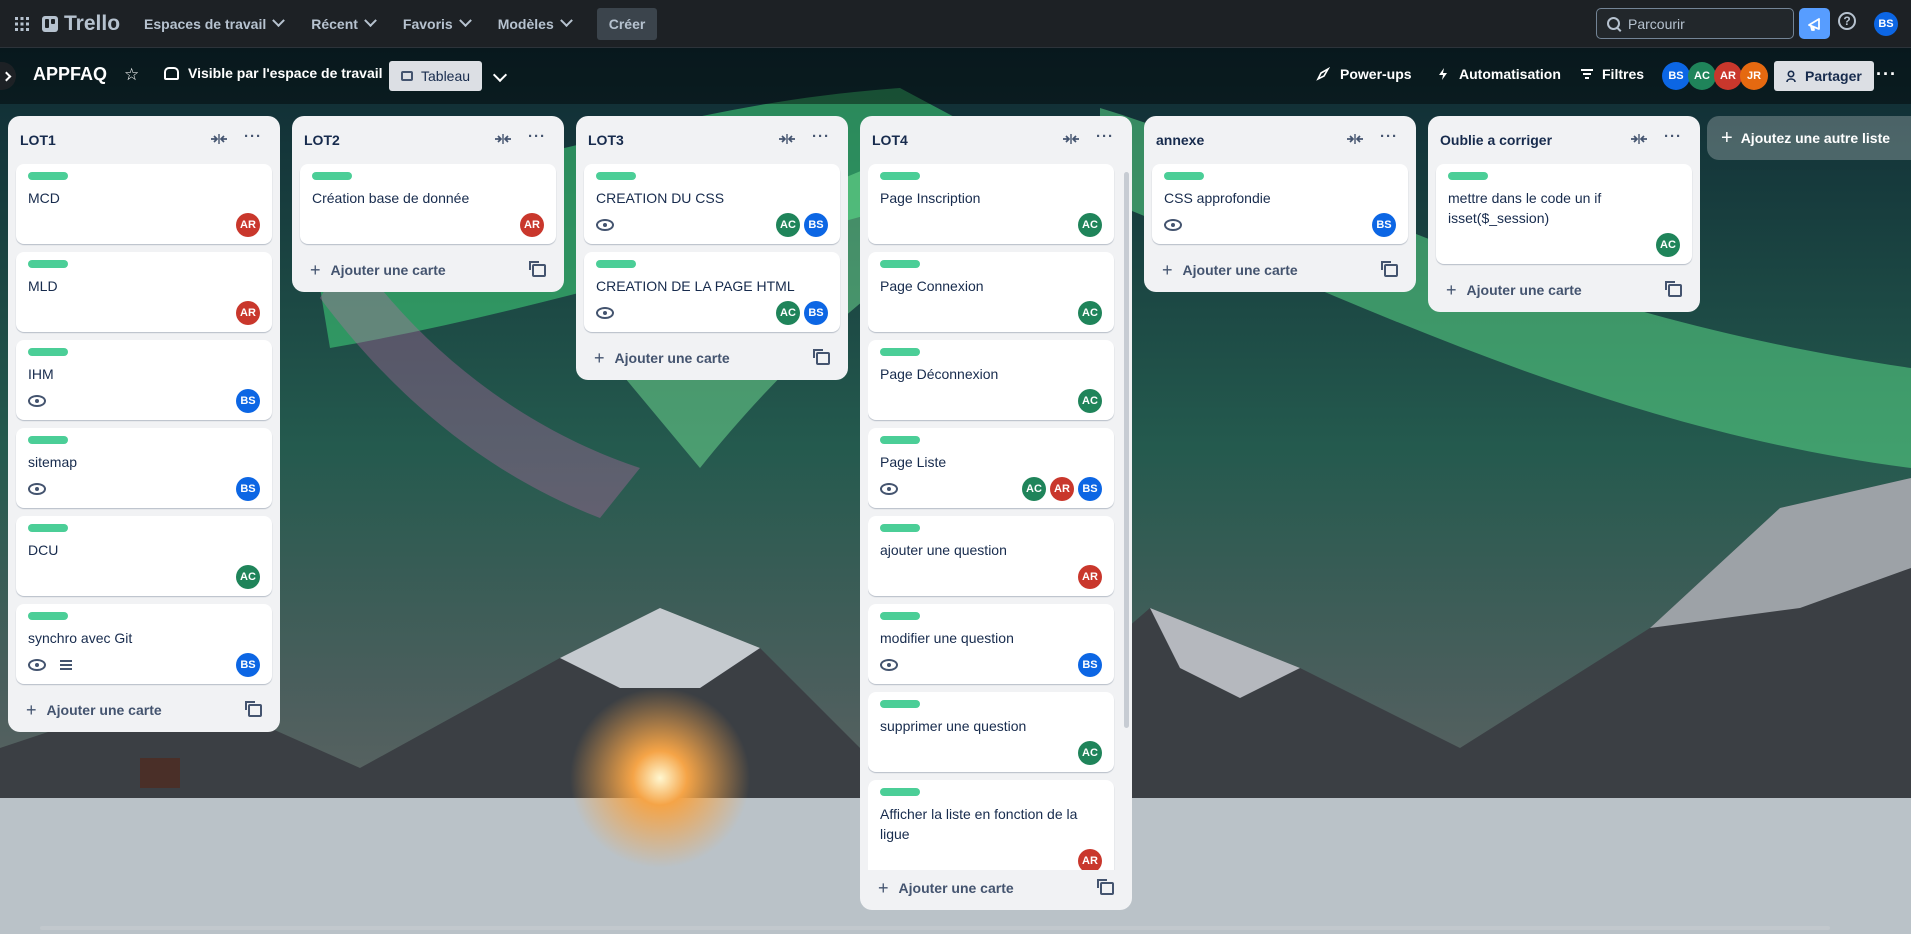  Describe the element at coordinates (1886, 24) in the screenshot. I see `account-avatar: BS` at that location.